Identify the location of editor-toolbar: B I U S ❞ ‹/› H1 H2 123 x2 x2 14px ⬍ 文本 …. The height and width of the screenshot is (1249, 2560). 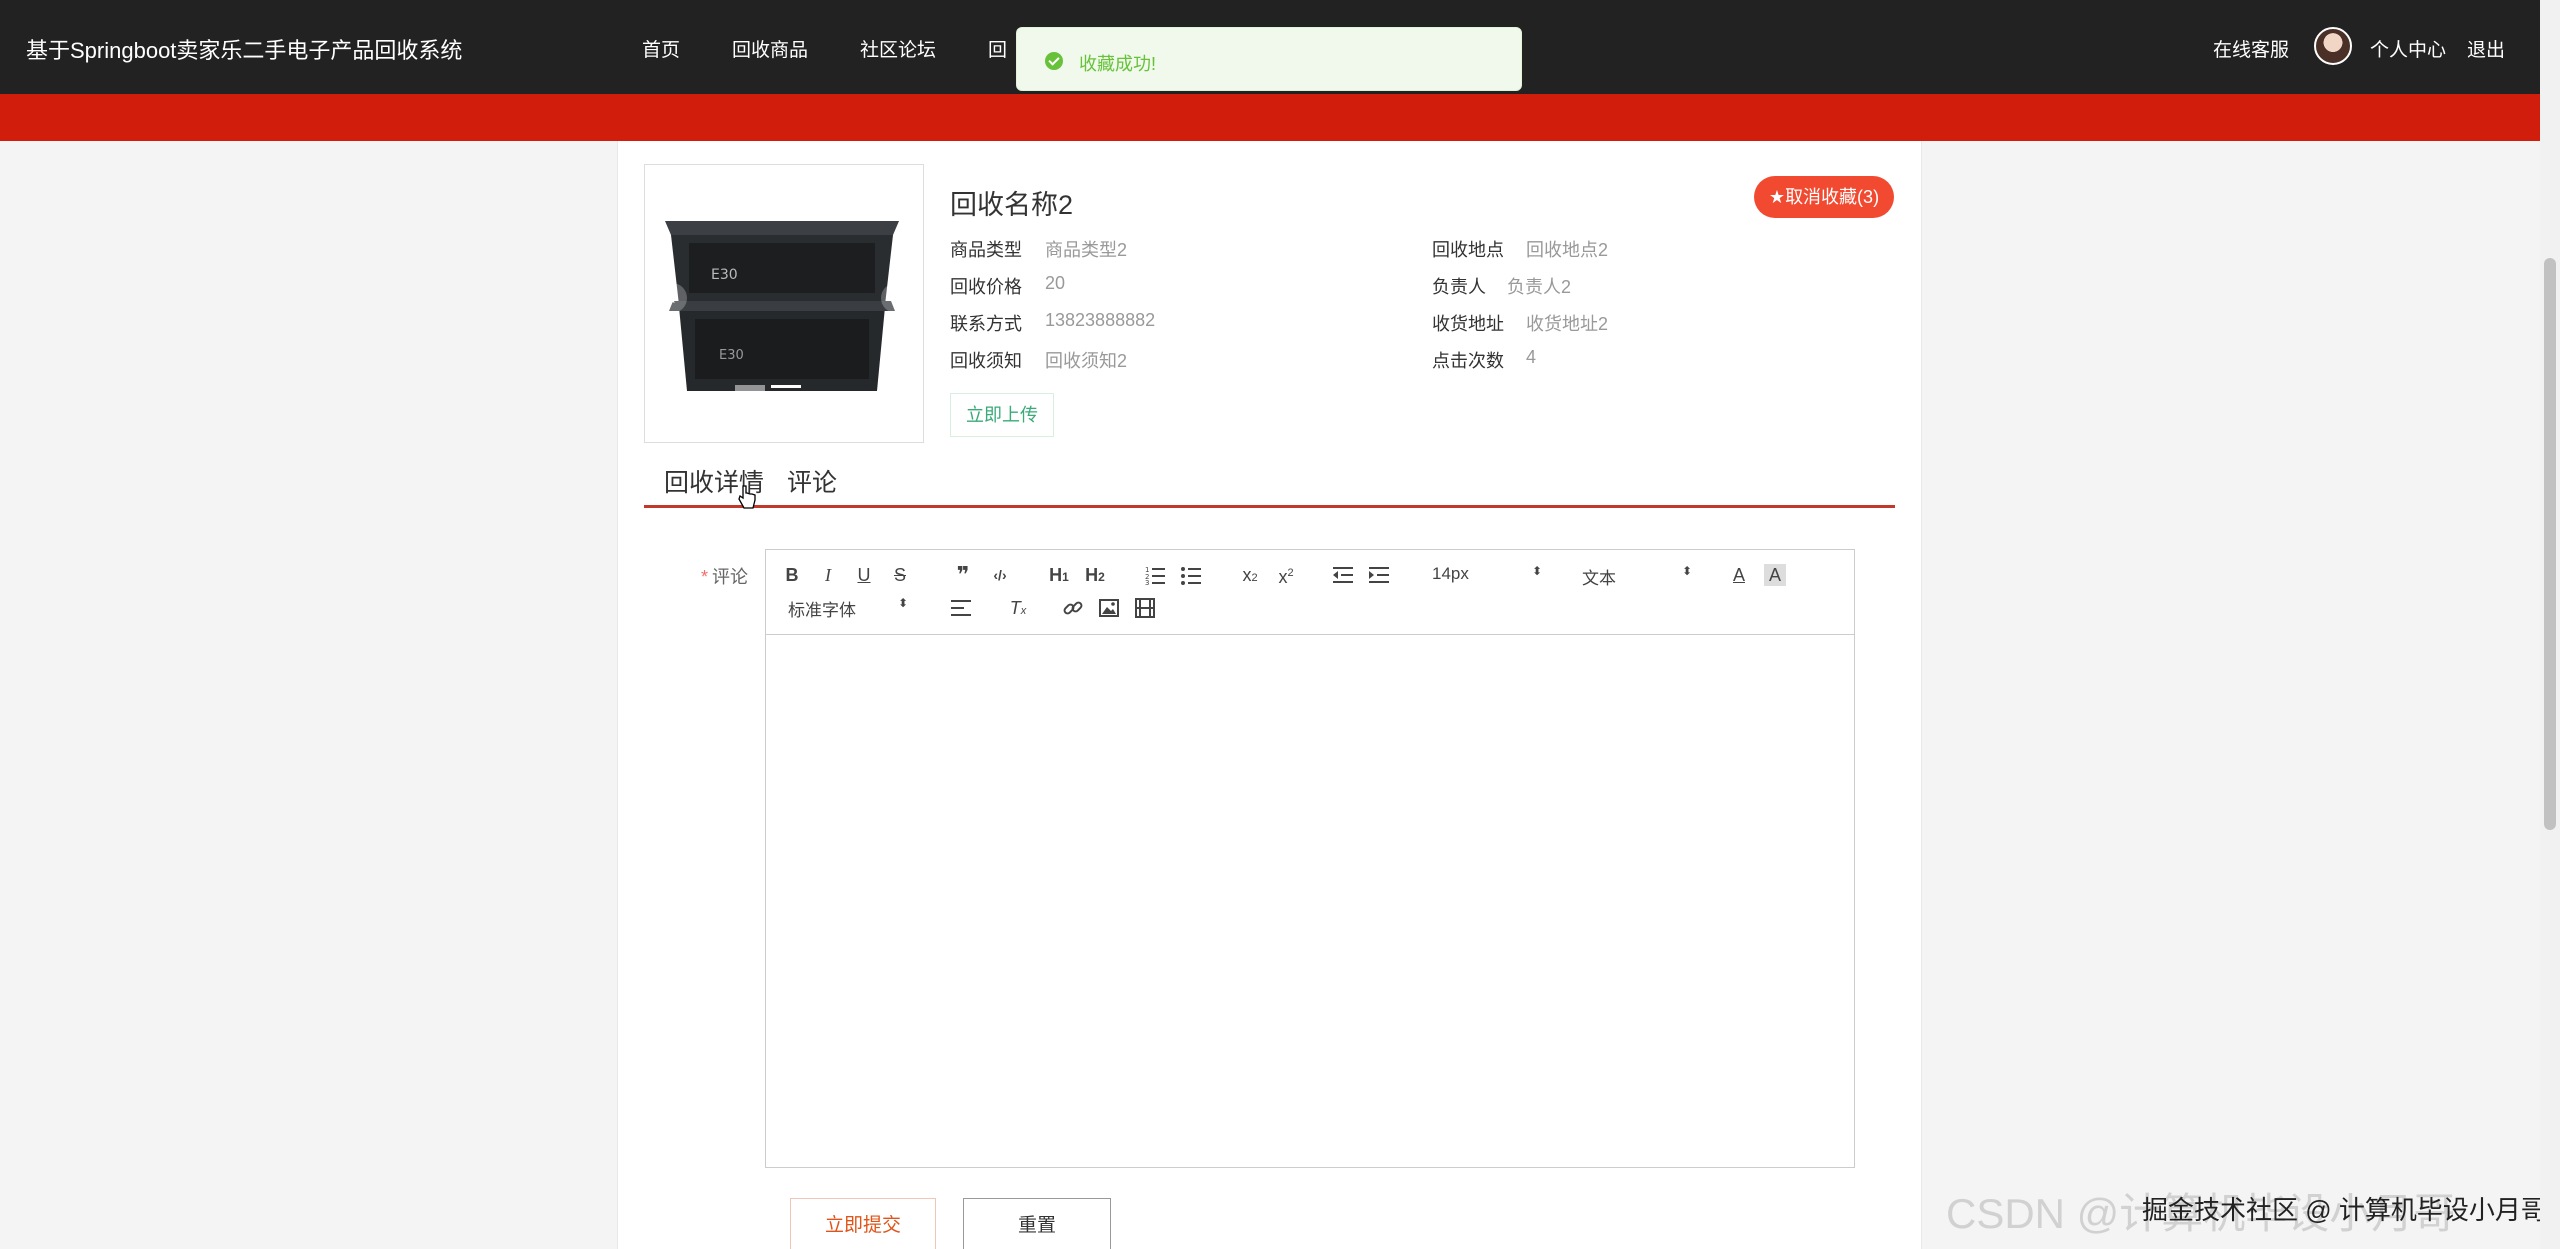
(1310, 592).